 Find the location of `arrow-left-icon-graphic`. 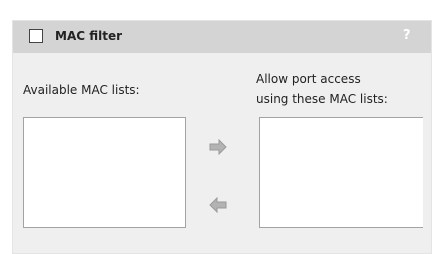

arrow-left-icon-graphic is located at coordinates (218, 205).